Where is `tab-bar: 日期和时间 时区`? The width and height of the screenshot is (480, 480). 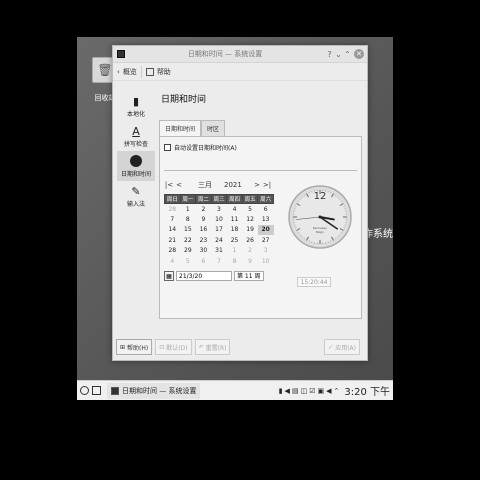 tab-bar: 日期和时间 时区 is located at coordinates (260, 128).